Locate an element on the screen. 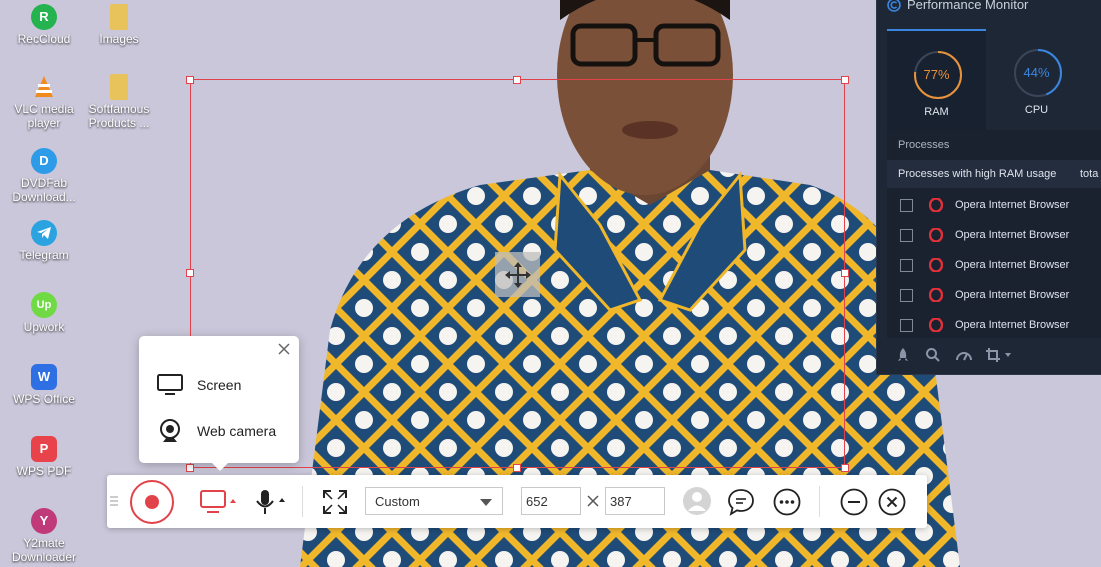 Image resolution: width=1101 pixels, height=567 pixels. desktop-icon-wps-office: W WPS Office is located at coordinates (44, 385).